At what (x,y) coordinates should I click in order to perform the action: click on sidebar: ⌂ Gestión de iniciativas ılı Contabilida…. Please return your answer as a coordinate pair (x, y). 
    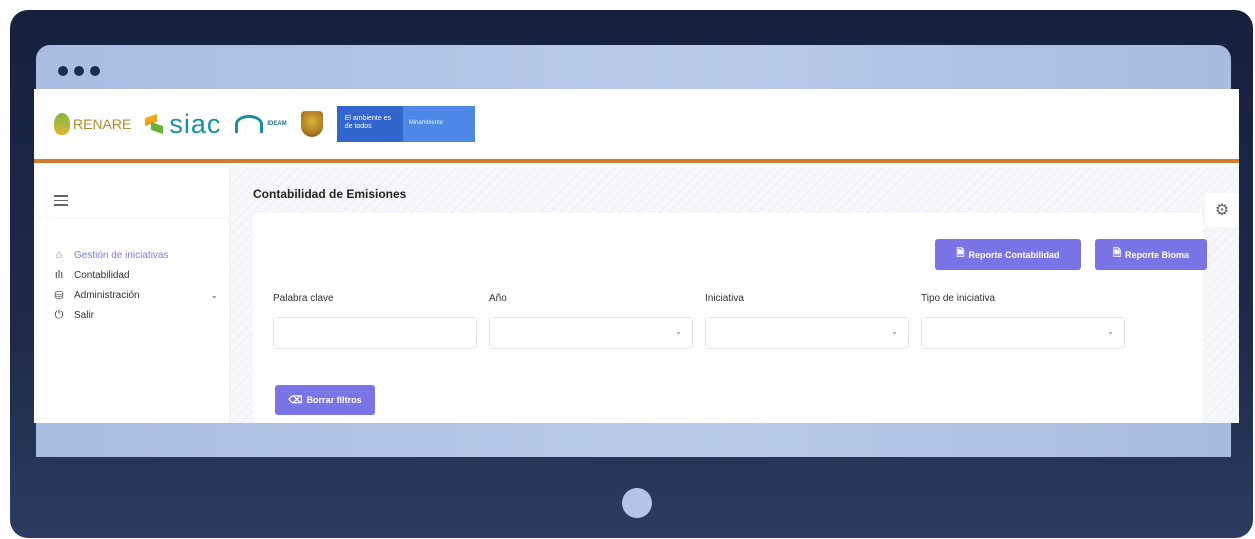
    Looking at the image, I should click on (132, 295).